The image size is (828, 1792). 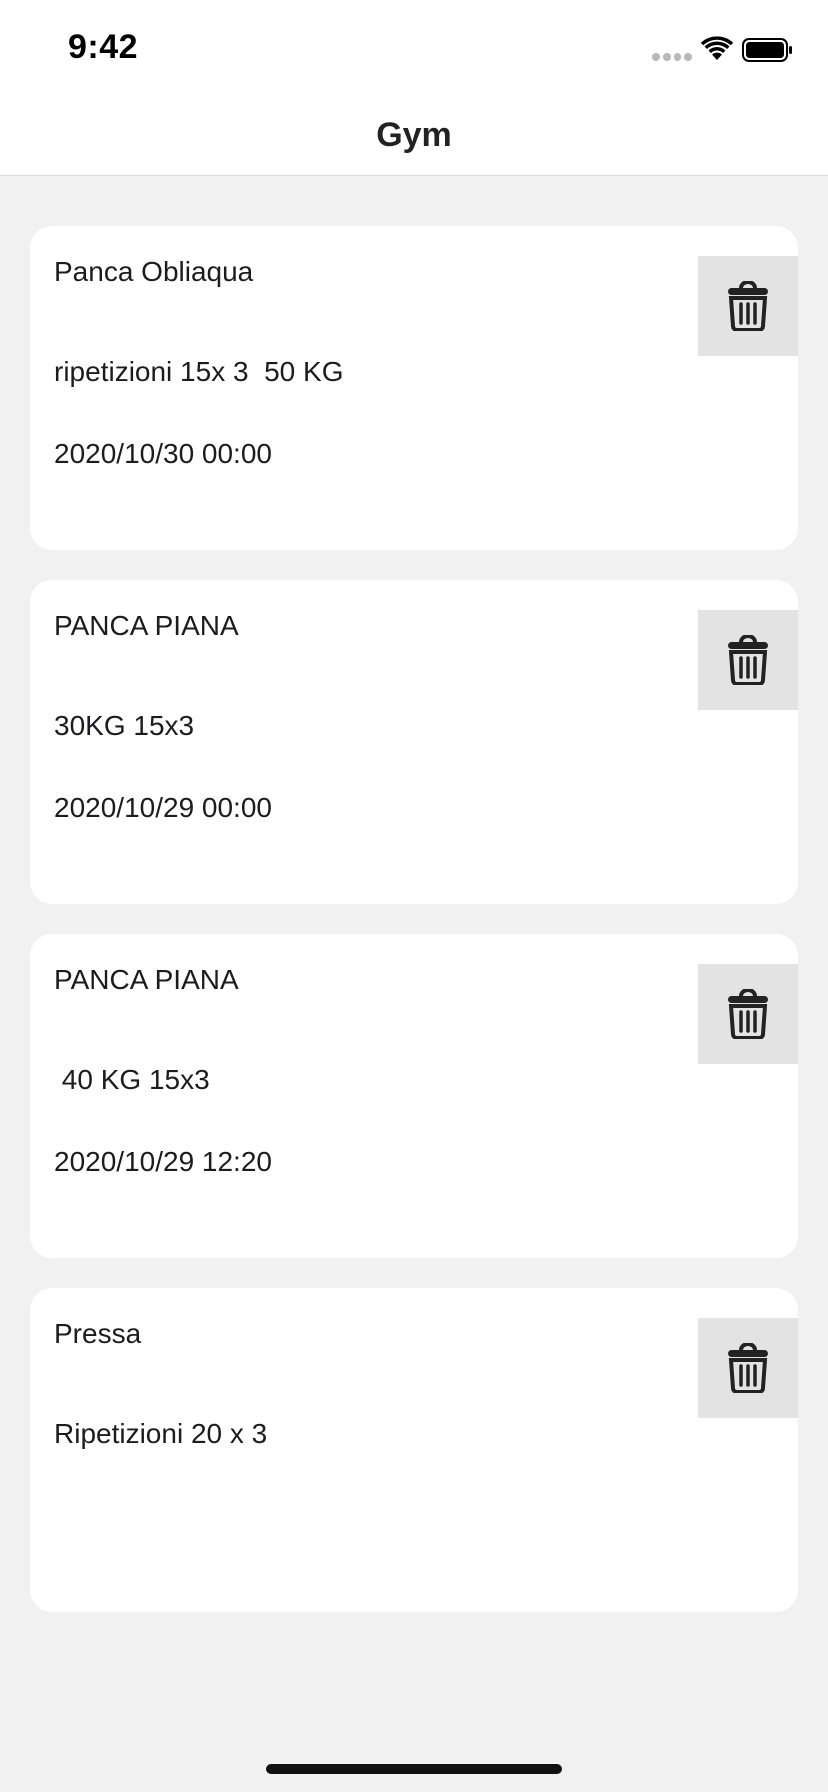 I want to click on status-time: 9:42, so click(x=103, y=47).